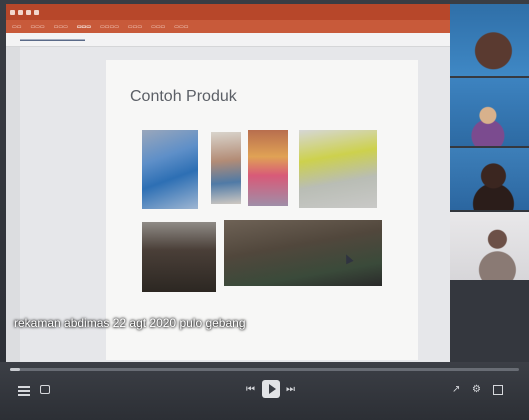  What do you see at coordinates (338, 169) in the screenshot?
I see `product-photo-yellow-items` at bounding box center [338, 169].